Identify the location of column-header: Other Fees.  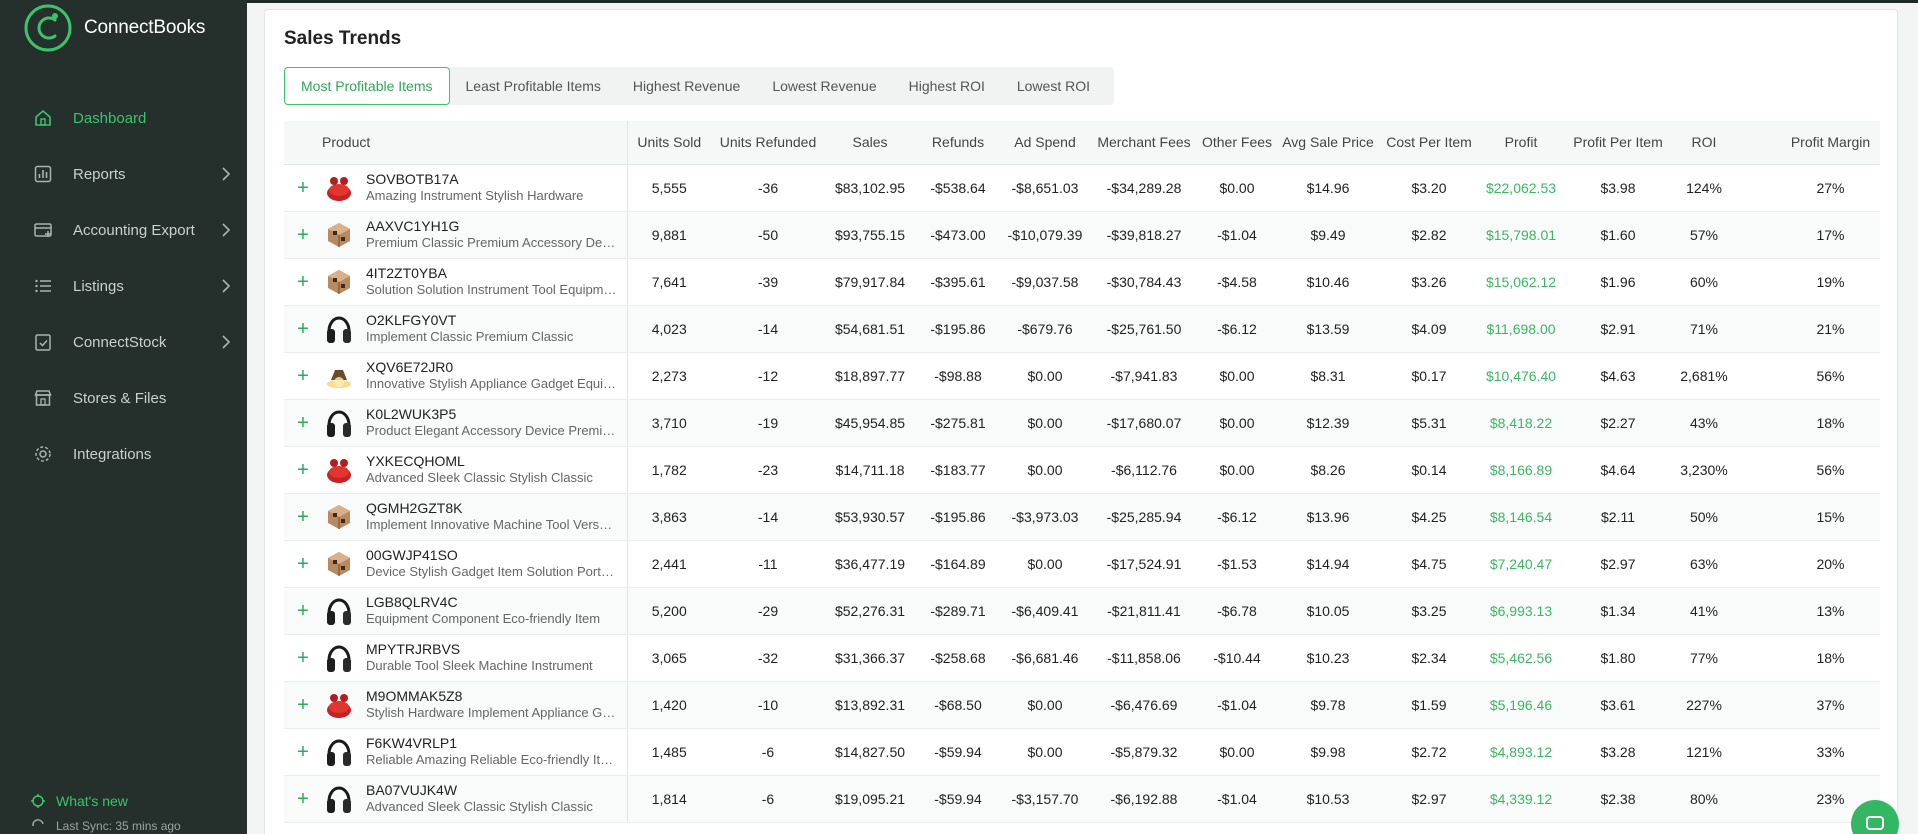
(1237, 143).